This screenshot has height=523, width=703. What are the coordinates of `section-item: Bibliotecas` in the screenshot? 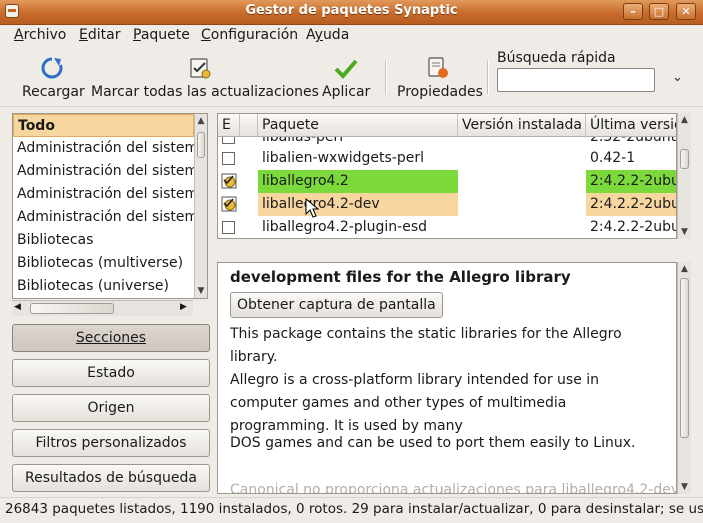 It's located at (103, 240).